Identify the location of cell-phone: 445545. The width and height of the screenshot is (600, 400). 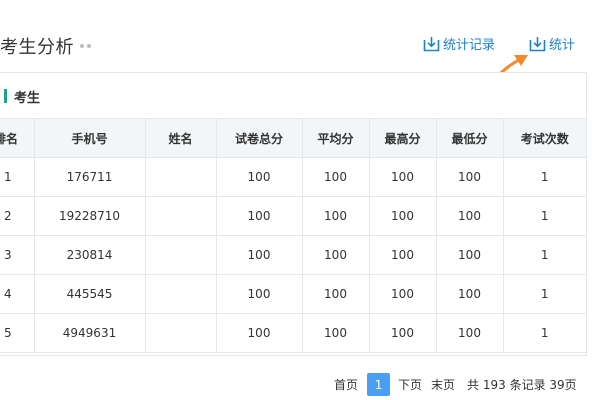
(90, 294).